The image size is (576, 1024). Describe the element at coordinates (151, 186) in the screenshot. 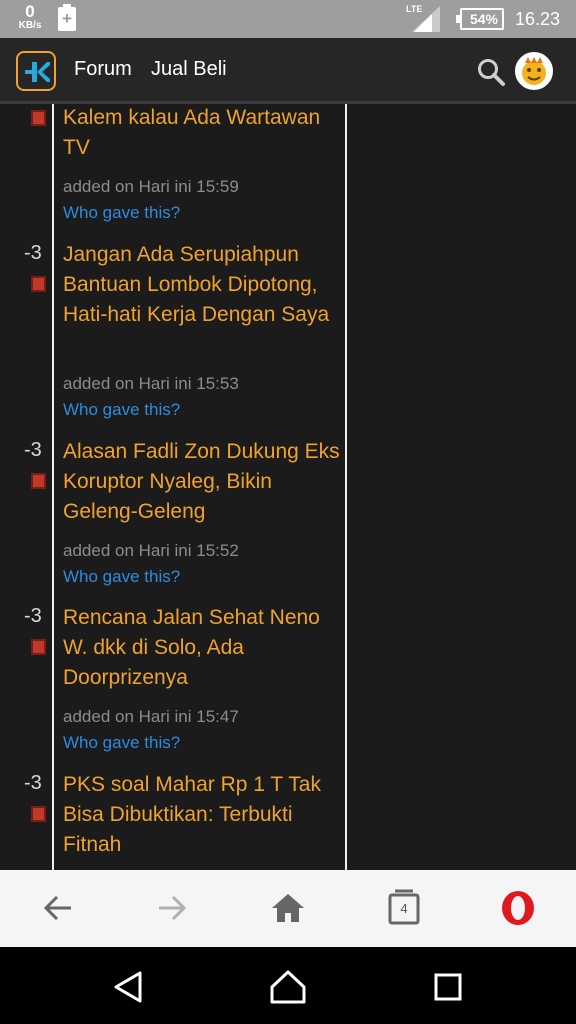

I see `added-timestamp: added on Hari ini 15:59` at that location.